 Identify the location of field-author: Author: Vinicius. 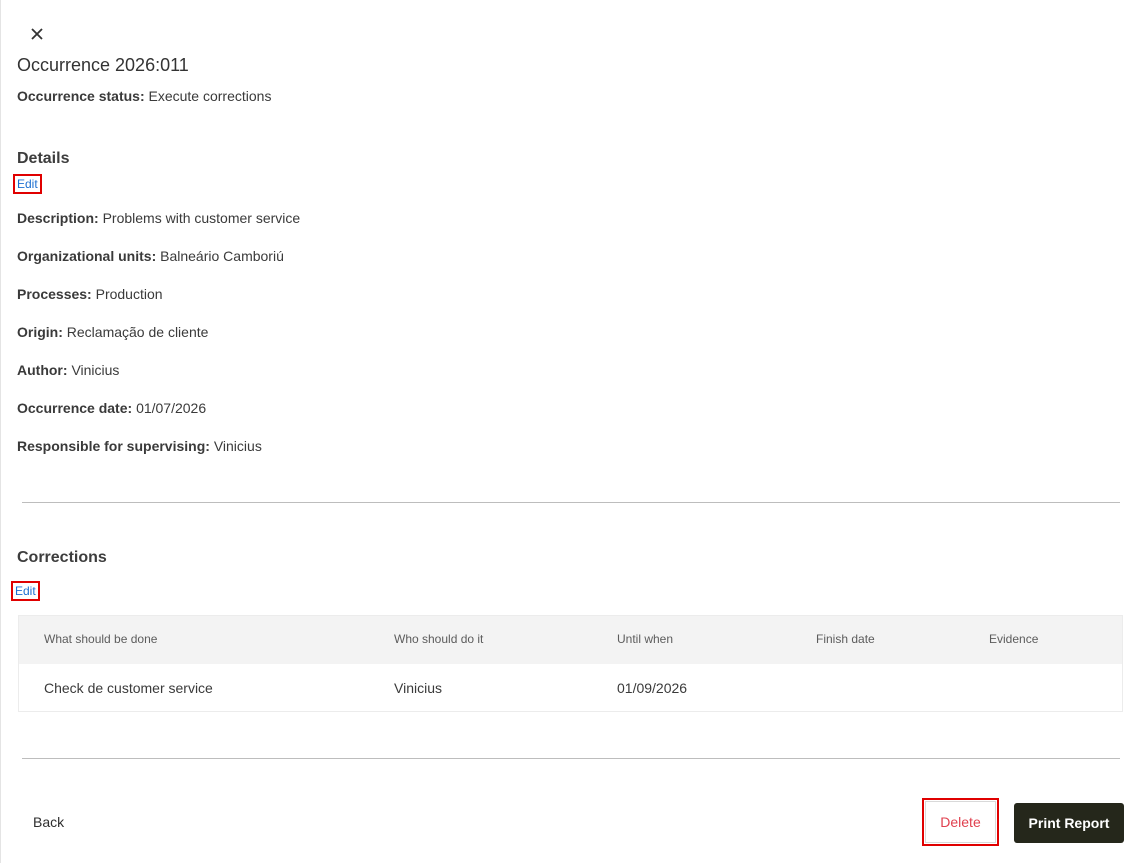
(68, 370).